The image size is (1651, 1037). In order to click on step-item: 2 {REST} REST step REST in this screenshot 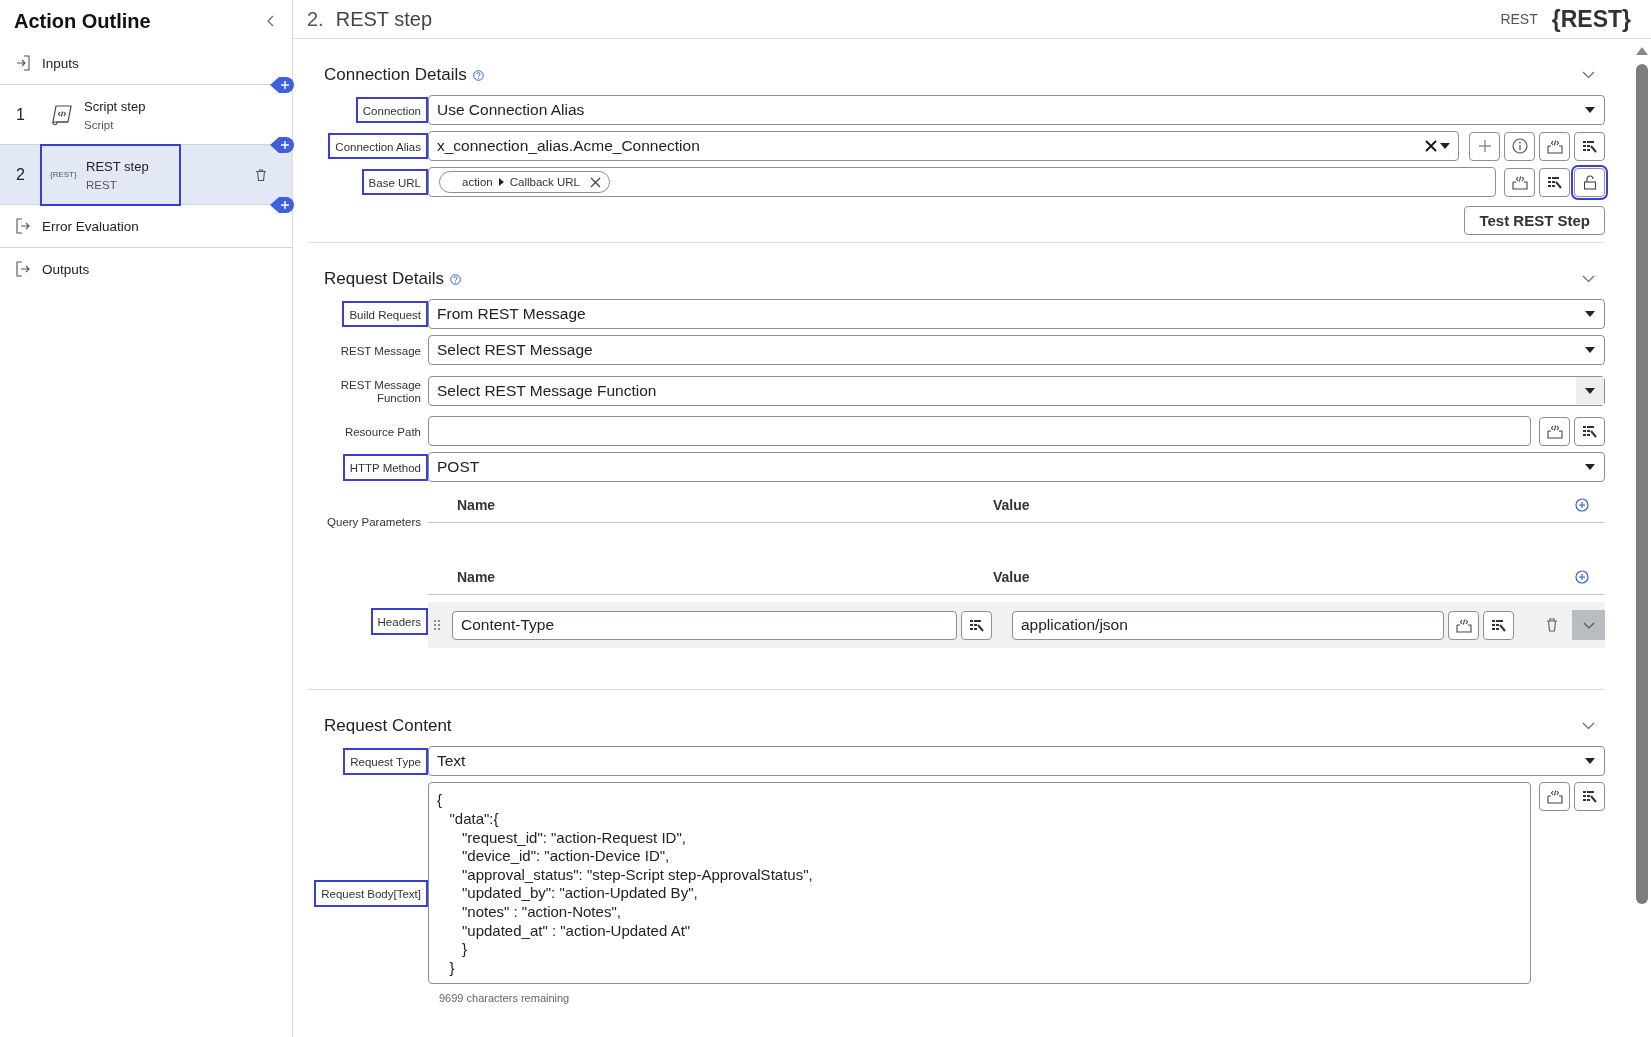, I will do `click(146, 175)`.